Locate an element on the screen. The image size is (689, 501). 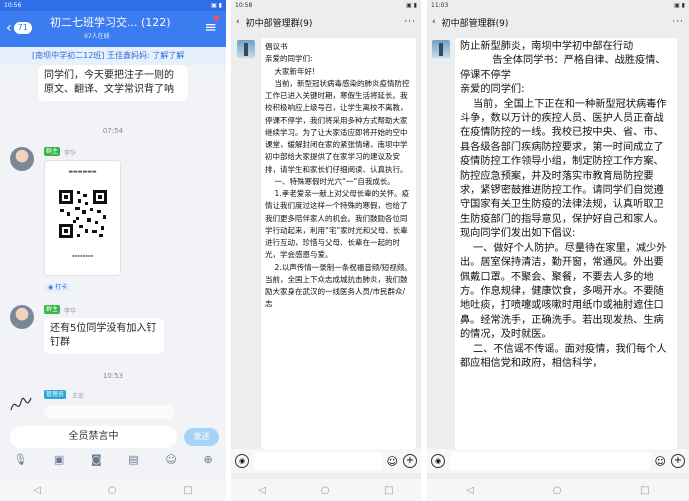
send-button: 发送 is located at coordinates (201, 437).